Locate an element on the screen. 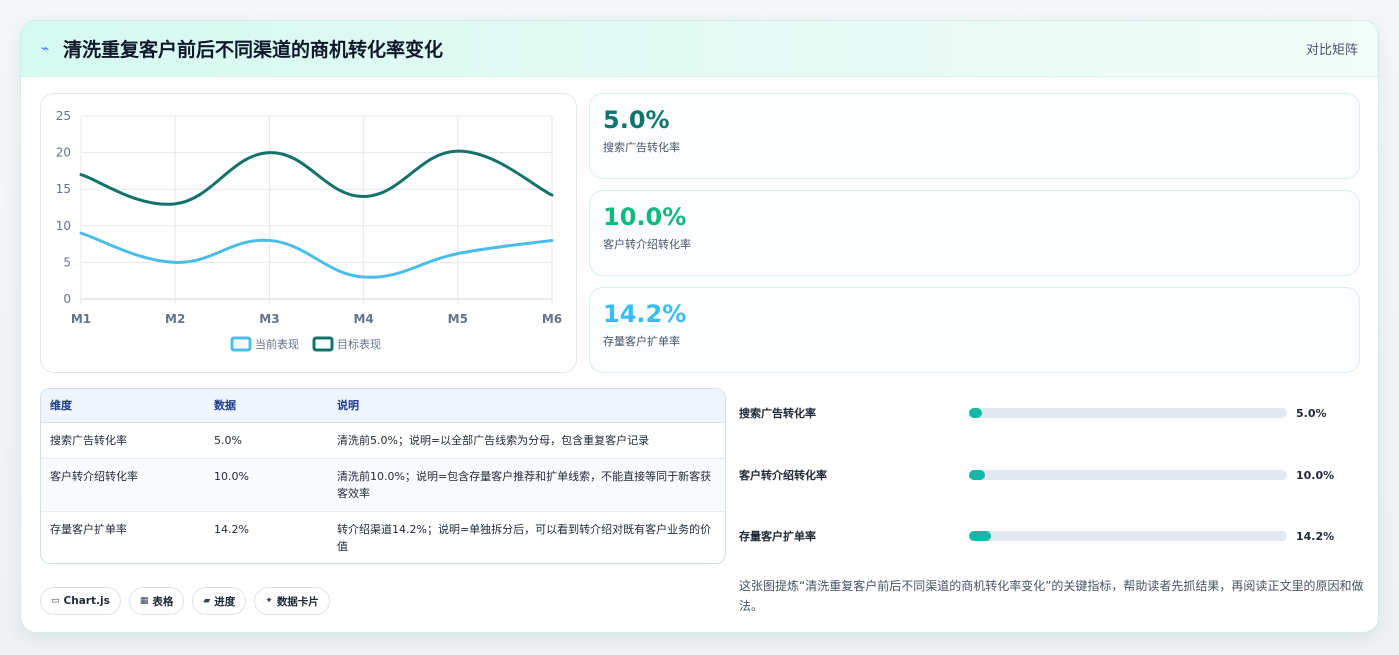  table-cell: 客户转介绍转化率 is located at coordinates (123, 485).